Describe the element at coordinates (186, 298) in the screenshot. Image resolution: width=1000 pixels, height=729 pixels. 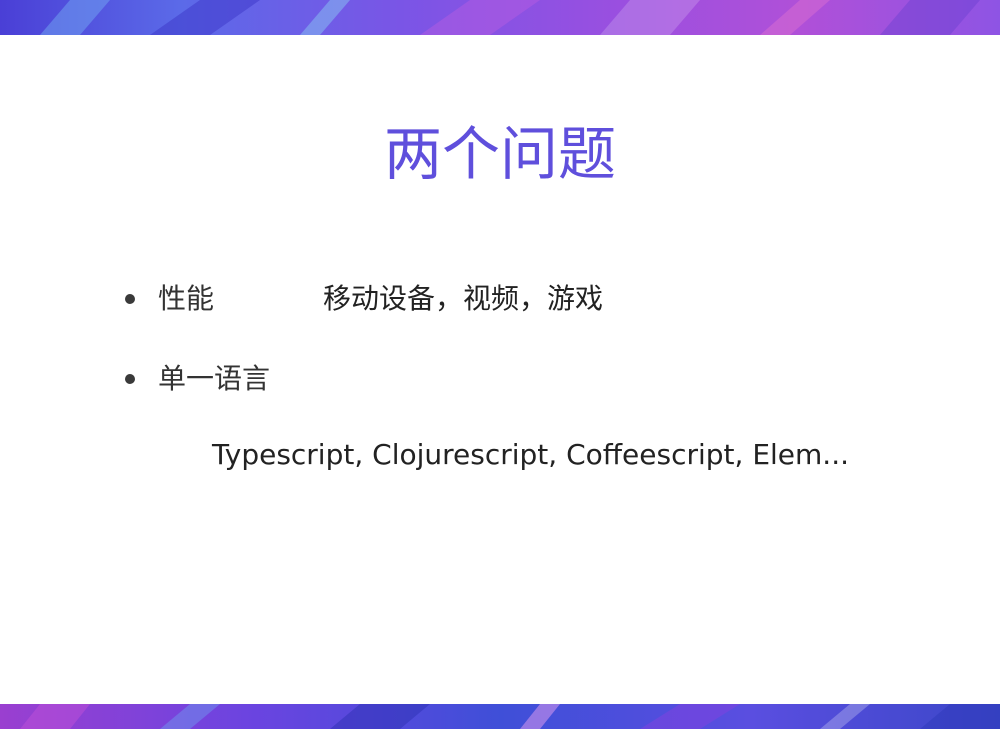
I see `bullet-label: 性能` at that location.